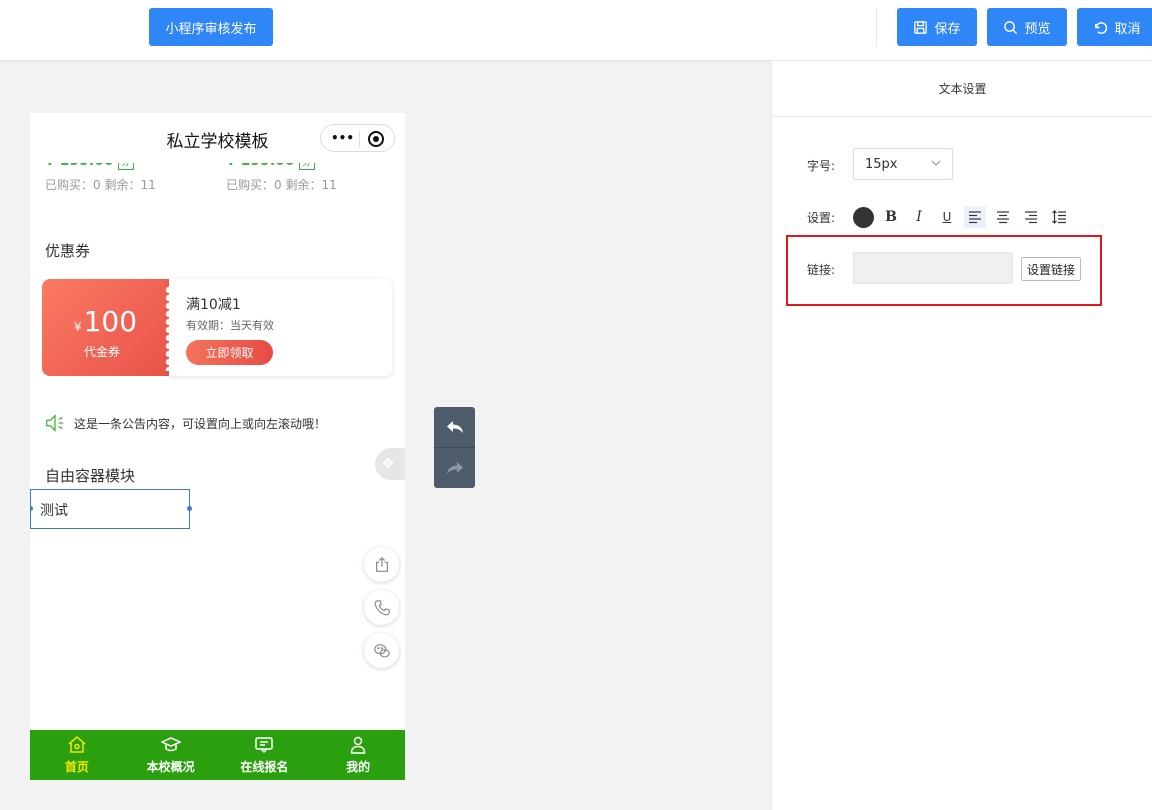 The image size is (1152, 810). I want to click on share-button, so click(381, 564).